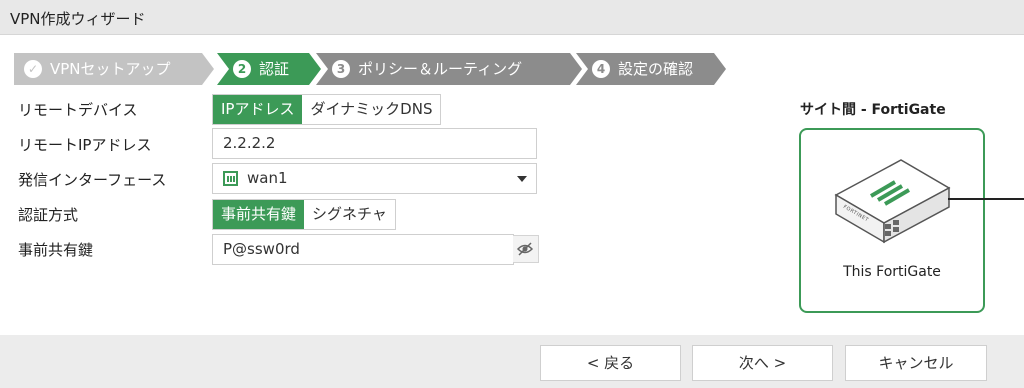 The height and width of the screenshot is (388, 1024). What do you see at coordinates (56, 250) in the screenshot?
I see `psk-label: 事前共有鍵` at bounding box center [56, 250].